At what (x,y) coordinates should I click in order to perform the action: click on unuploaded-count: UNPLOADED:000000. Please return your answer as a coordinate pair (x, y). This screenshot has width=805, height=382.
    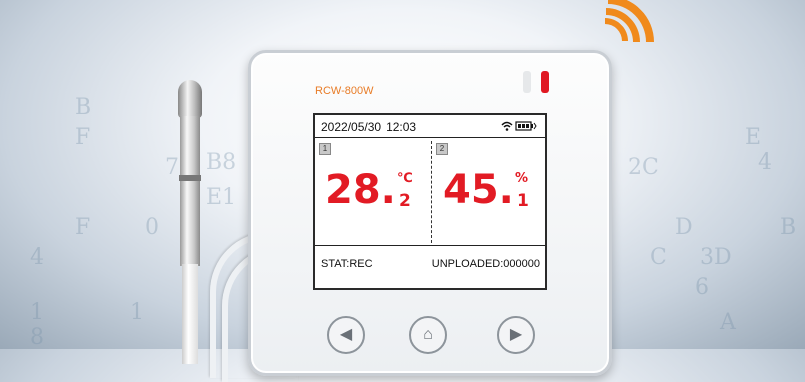
    Looking at the image, I should click on (485, 264).